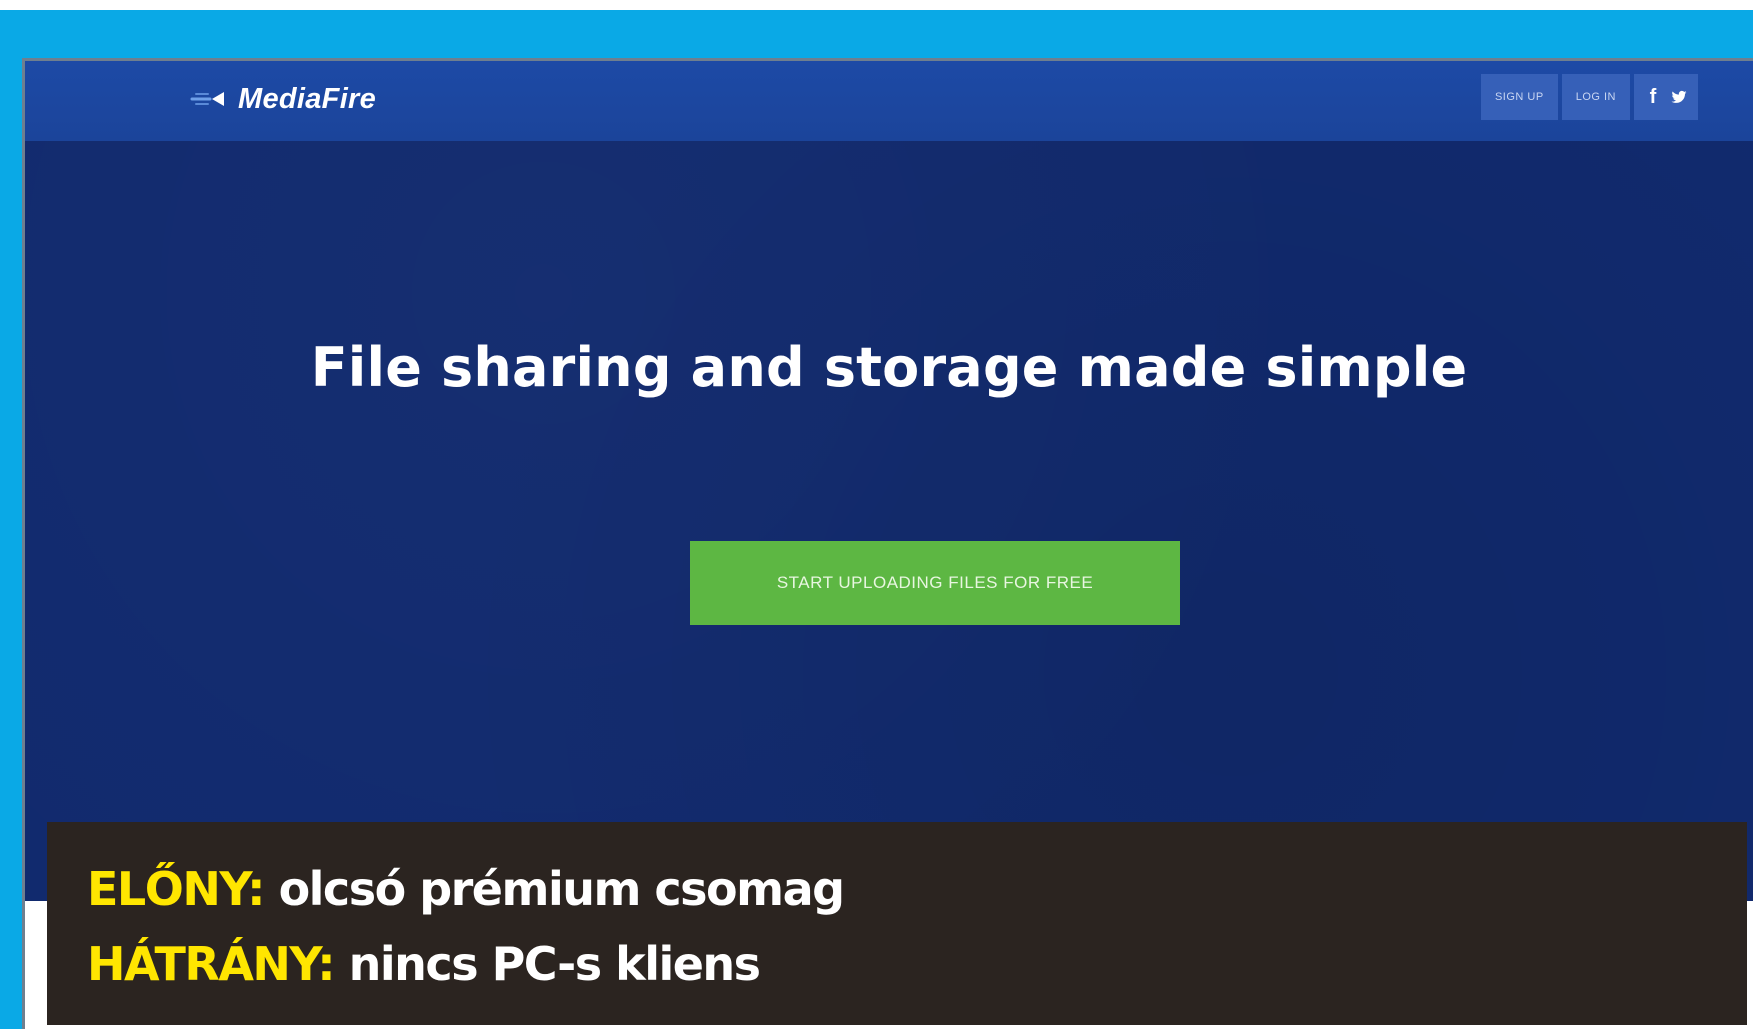  Describe the element at coordinates (889, 367) in the screenshot. I see `hero-title: File sharing and storage made simple` at that location.